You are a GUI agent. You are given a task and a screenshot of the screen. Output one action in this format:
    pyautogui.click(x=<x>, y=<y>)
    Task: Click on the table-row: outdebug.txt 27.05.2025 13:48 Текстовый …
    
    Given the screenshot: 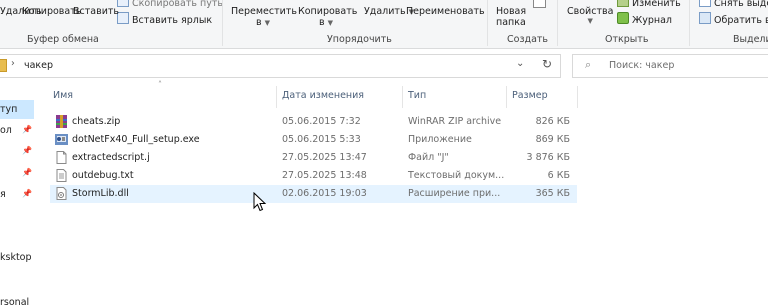 What is the action you would take?
    pyautogui.click(x=313, y=176)
    